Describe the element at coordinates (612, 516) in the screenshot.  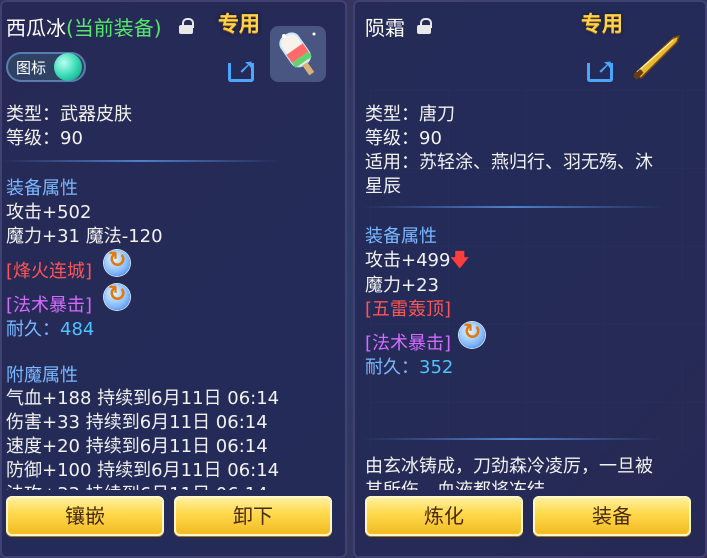
I see `equip-button: 装备` at that location.